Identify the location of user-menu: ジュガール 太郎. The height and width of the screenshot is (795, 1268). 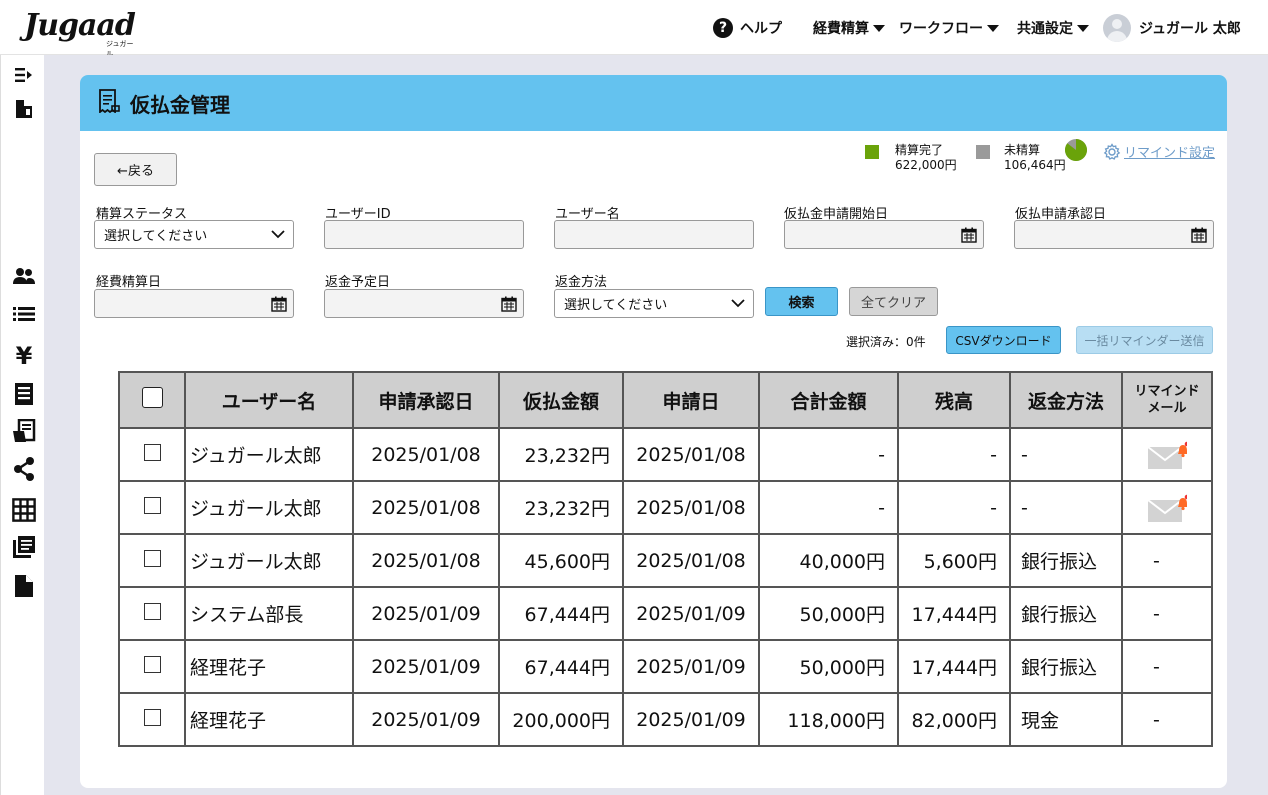
(1172, 28).